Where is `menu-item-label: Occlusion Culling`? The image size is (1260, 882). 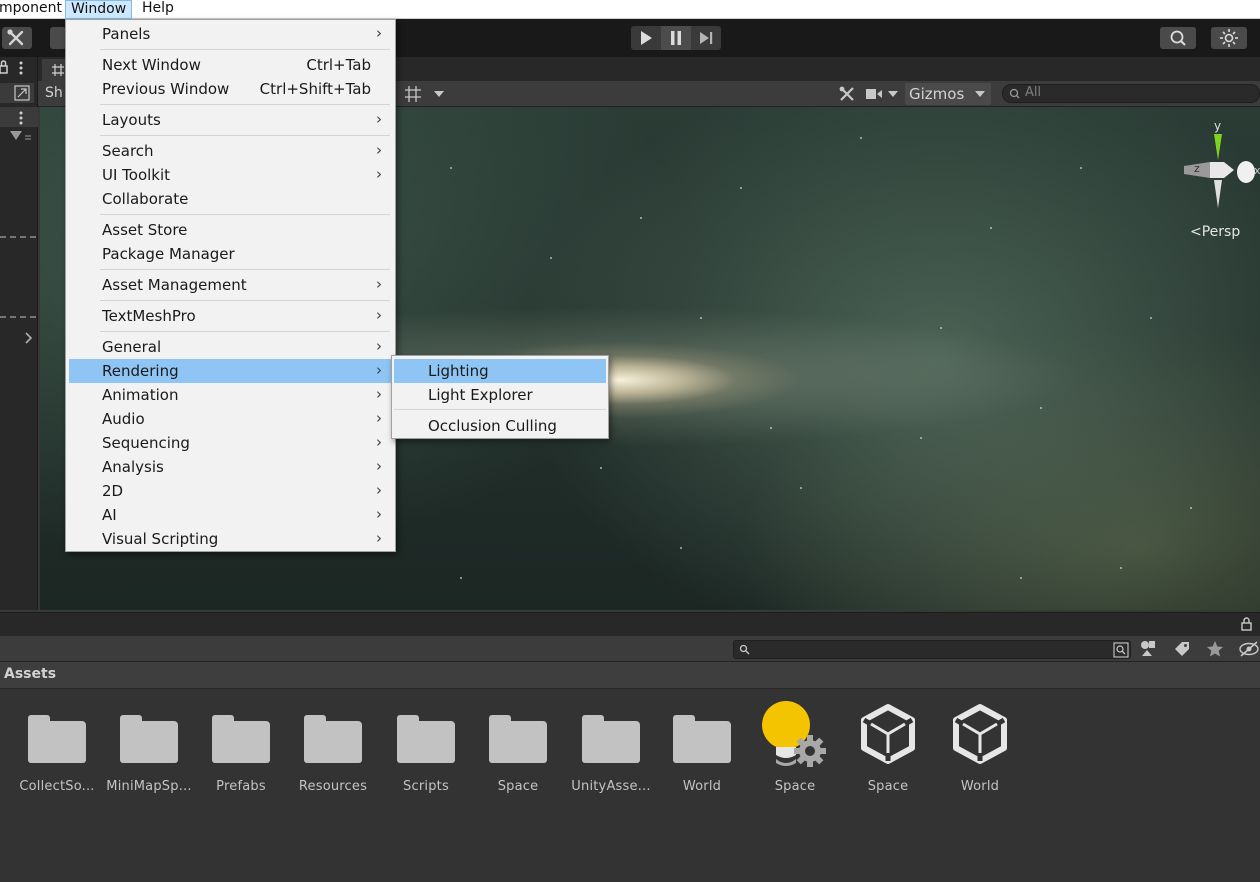
menu-item-label: Occlusion Culling is located at coordinates (492, 426).